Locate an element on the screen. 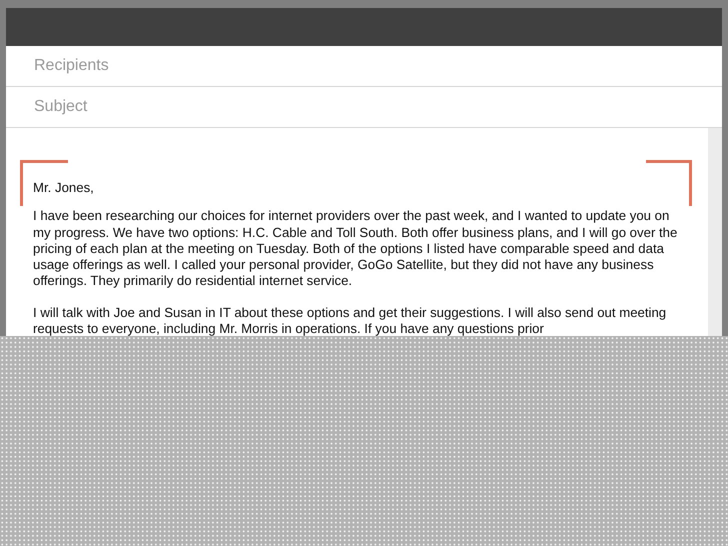  corner-bracket is located at coordinates (669, 183).